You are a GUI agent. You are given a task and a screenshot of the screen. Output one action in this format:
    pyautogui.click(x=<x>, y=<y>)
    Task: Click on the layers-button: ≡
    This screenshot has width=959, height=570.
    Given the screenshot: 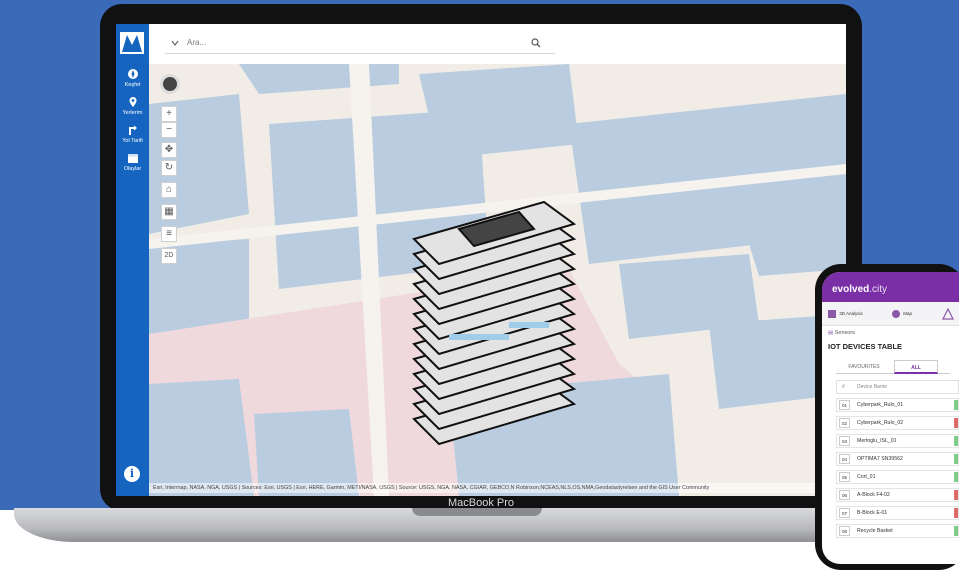 What is the action you would take?
    pyautogui.click(x=169, y=234)
    